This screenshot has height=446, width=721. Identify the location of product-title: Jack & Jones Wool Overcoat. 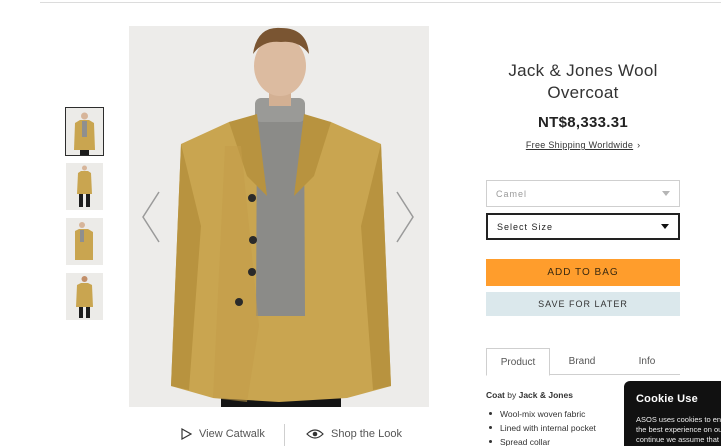
(583, 81).